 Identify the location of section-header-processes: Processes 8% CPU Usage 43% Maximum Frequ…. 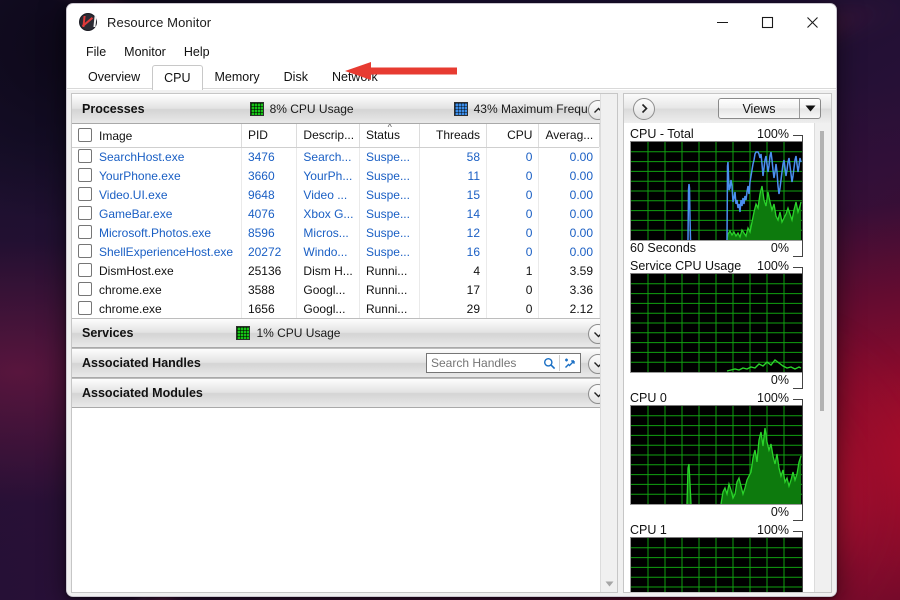
(344, 109).